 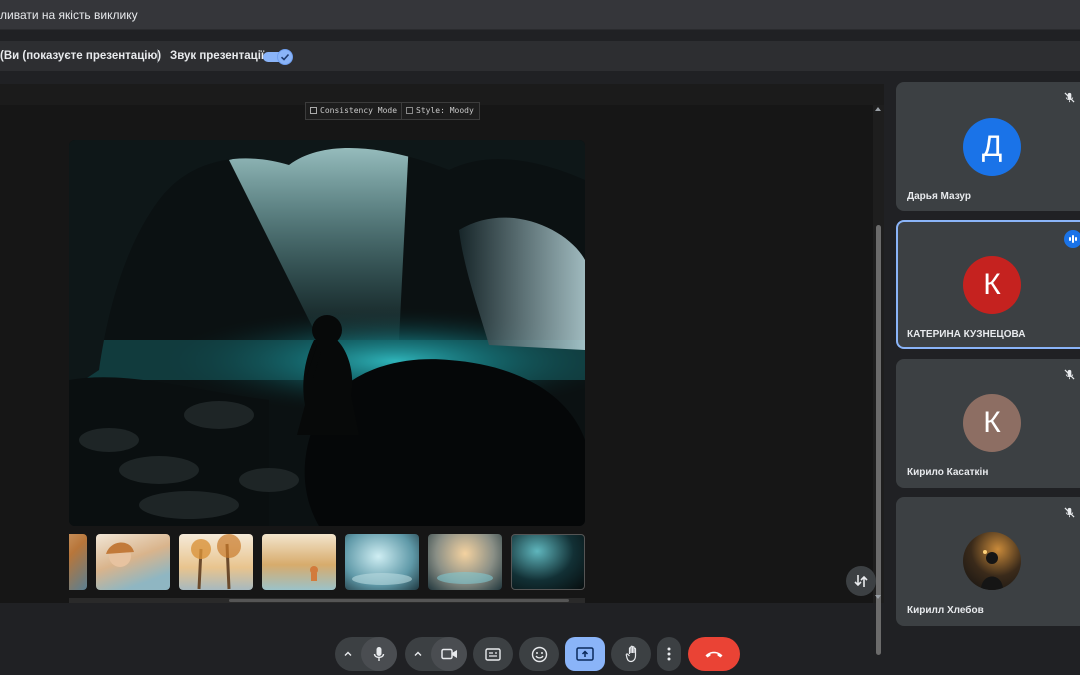 What do you see at coordinates (548, 562) in the screenshot?
I see `thumbnail-selected` at bounding box center [548, 562].